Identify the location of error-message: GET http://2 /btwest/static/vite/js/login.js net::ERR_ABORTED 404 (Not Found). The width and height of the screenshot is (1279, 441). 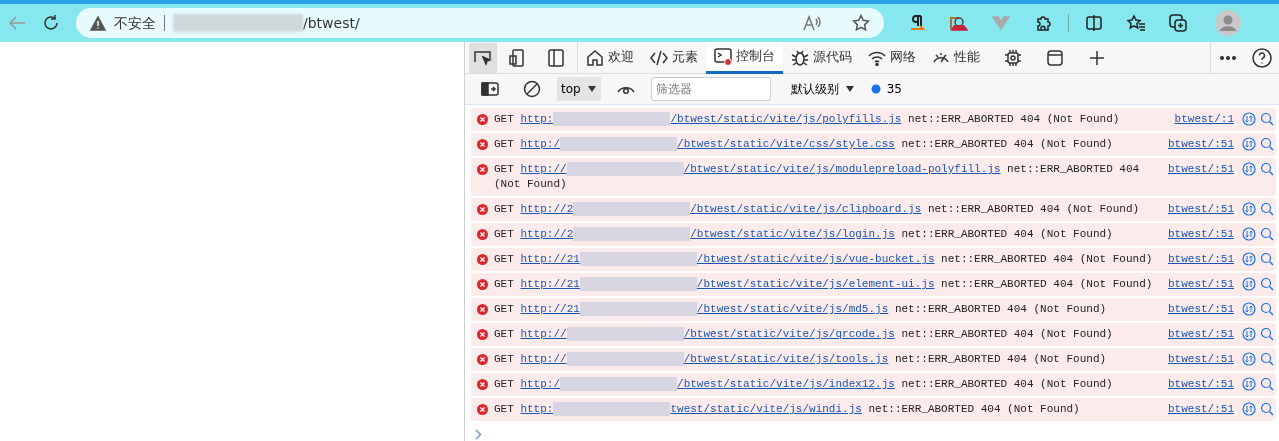
(804, 234).